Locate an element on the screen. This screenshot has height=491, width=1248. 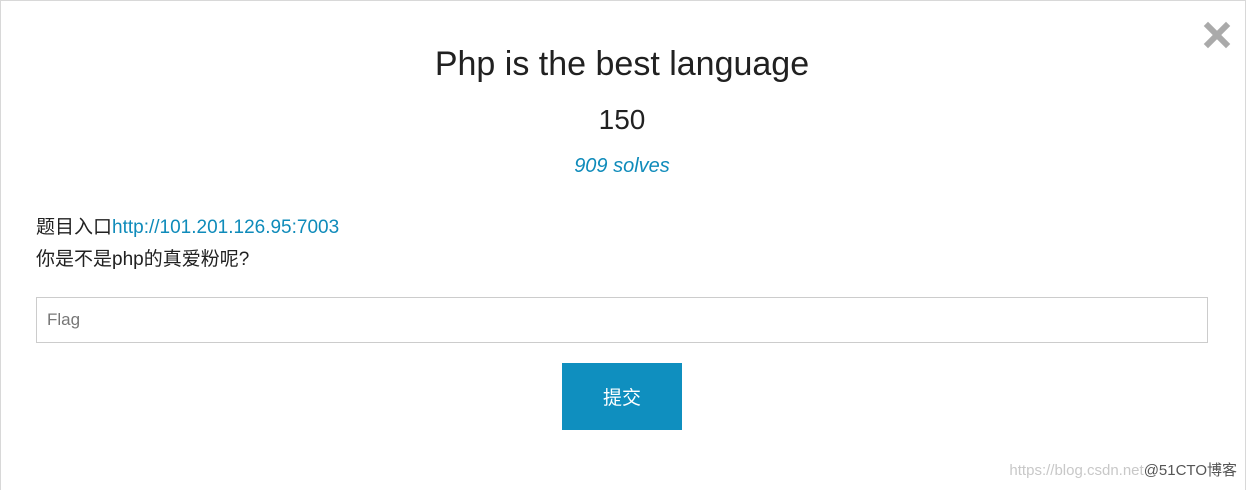
watermark-brand: @51CTO博客 is located at coordinates (1190, 470).